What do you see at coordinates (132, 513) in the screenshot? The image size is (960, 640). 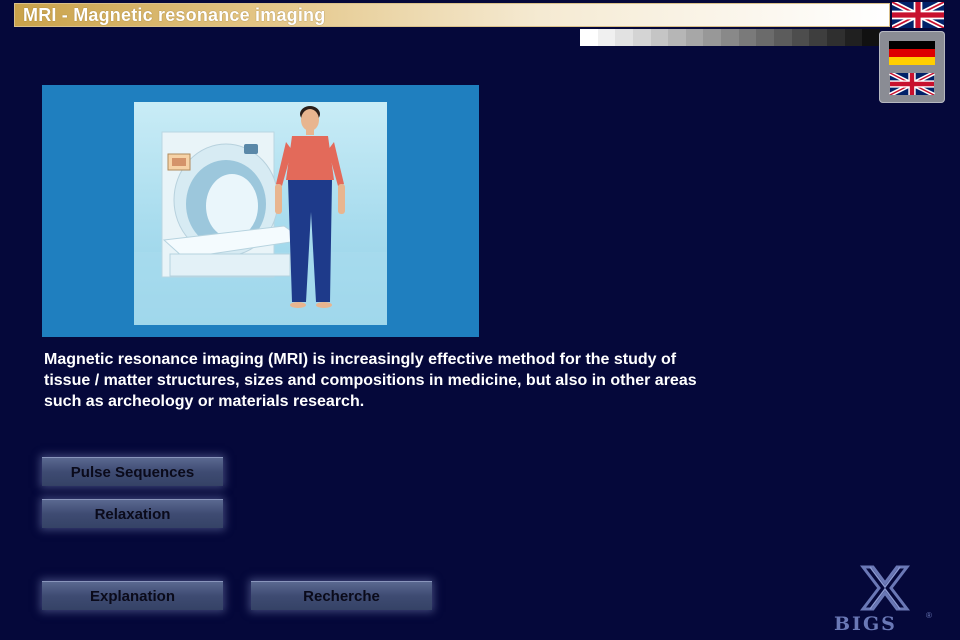 I see `relaxation-button: Relaxation` at bounding box center [132, 513].